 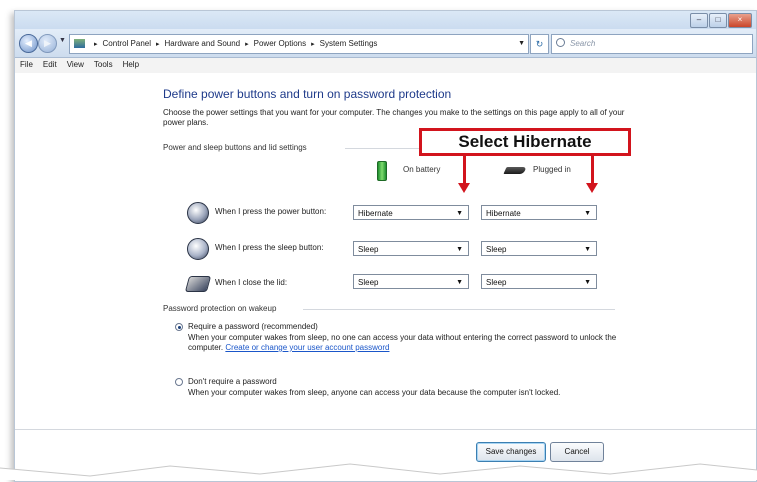 I want to click on callout-arrowhead-left, so click(x=464, y=188).